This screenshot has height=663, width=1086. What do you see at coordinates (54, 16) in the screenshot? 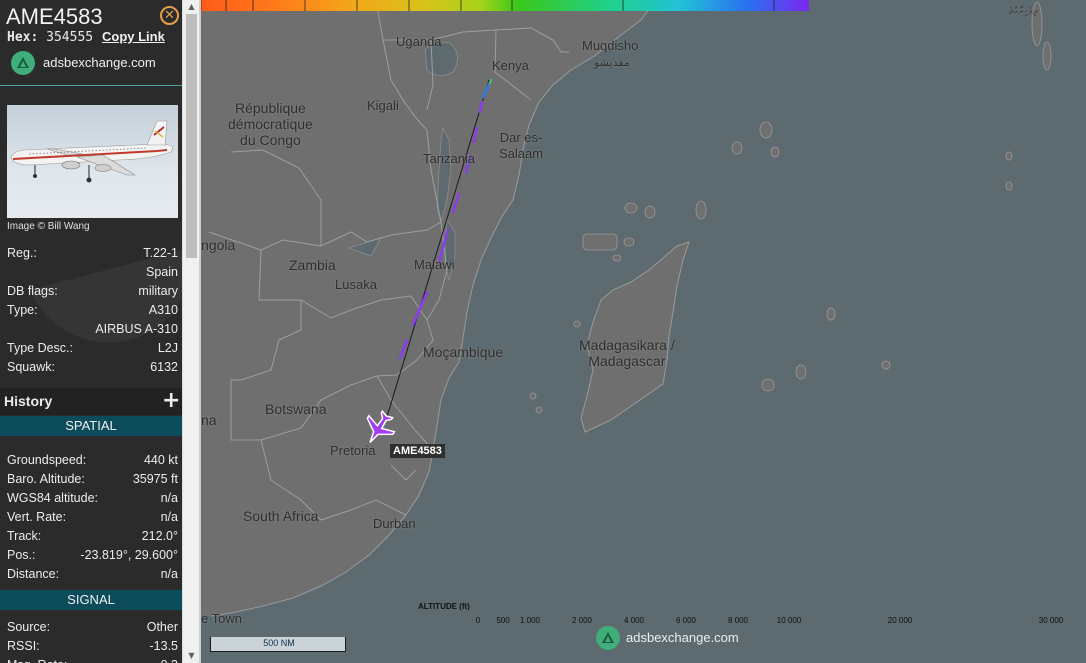
I see `callsign-title: AME4583` at bounding box center [54, 16].